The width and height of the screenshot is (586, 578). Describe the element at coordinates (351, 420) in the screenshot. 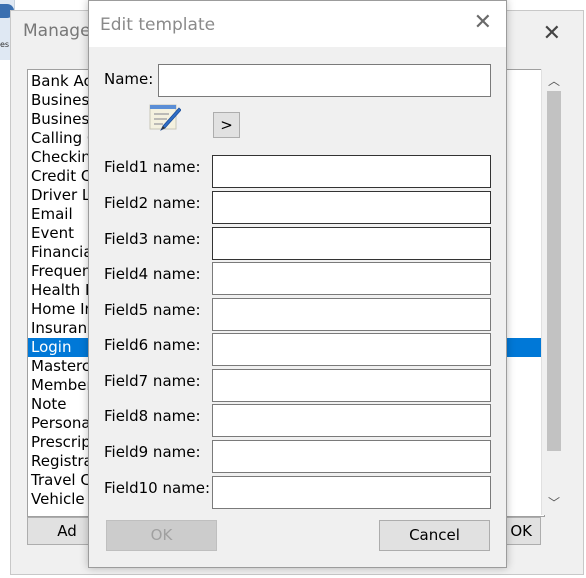

I see `field8-name-input` at that location.